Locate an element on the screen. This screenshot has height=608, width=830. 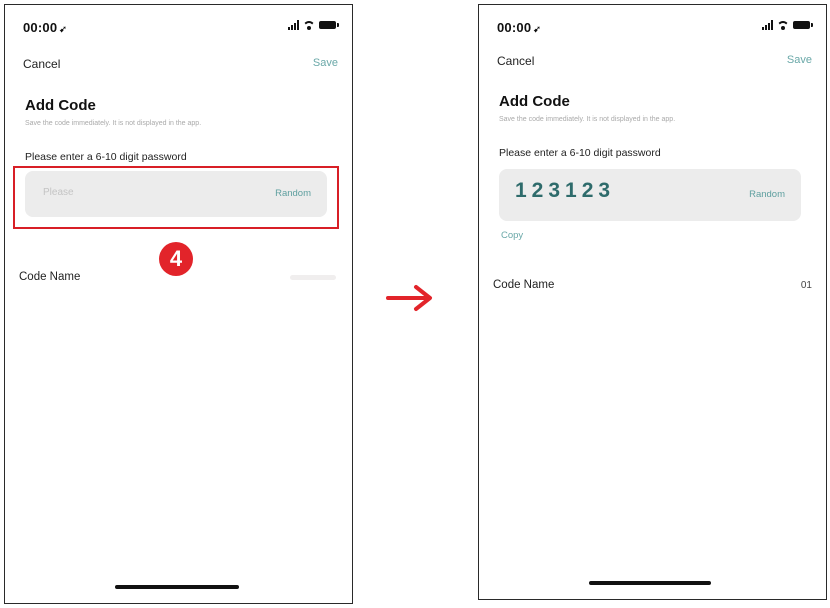
random-button: Random is located at coordinates (767, 194).